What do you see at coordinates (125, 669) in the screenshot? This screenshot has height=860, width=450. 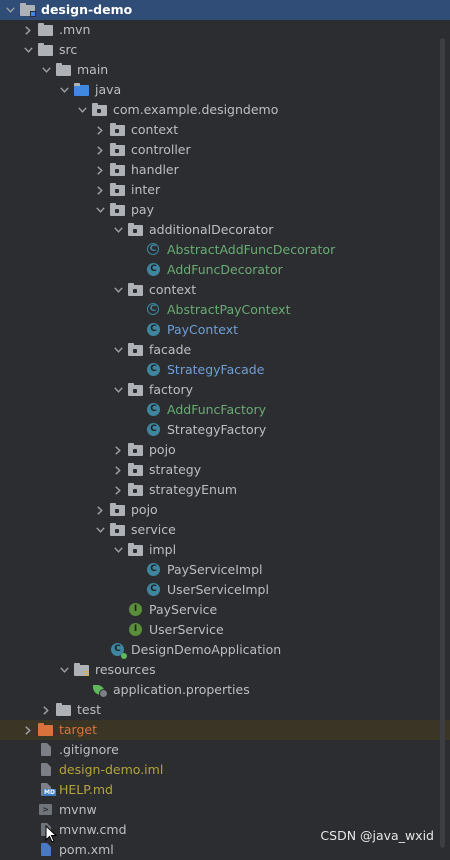 I see `tree-item-label: resources` at bounding box center [125, 669].